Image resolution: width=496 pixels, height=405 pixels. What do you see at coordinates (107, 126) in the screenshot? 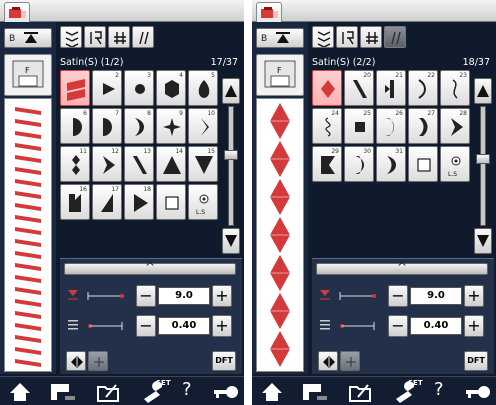
I see `stitch-cell: 7` at bounding box center [107, 126].